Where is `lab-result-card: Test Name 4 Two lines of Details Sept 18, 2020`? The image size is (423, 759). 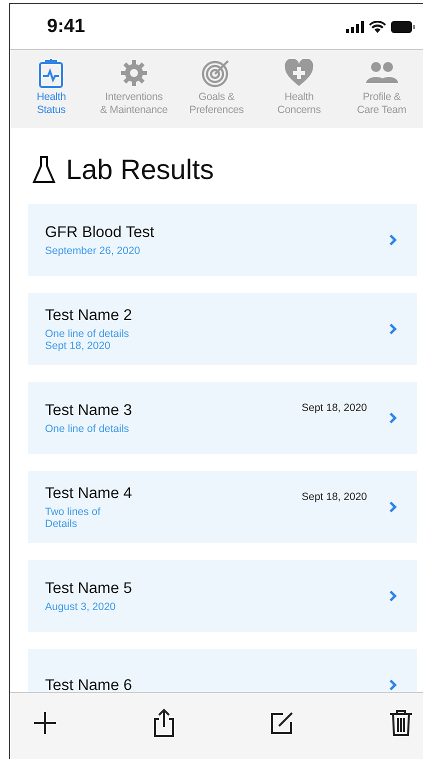 lab-result-card: Test Name 4 Two lines of Details Sept 18, 2020 is located at coordinates (222, 507).